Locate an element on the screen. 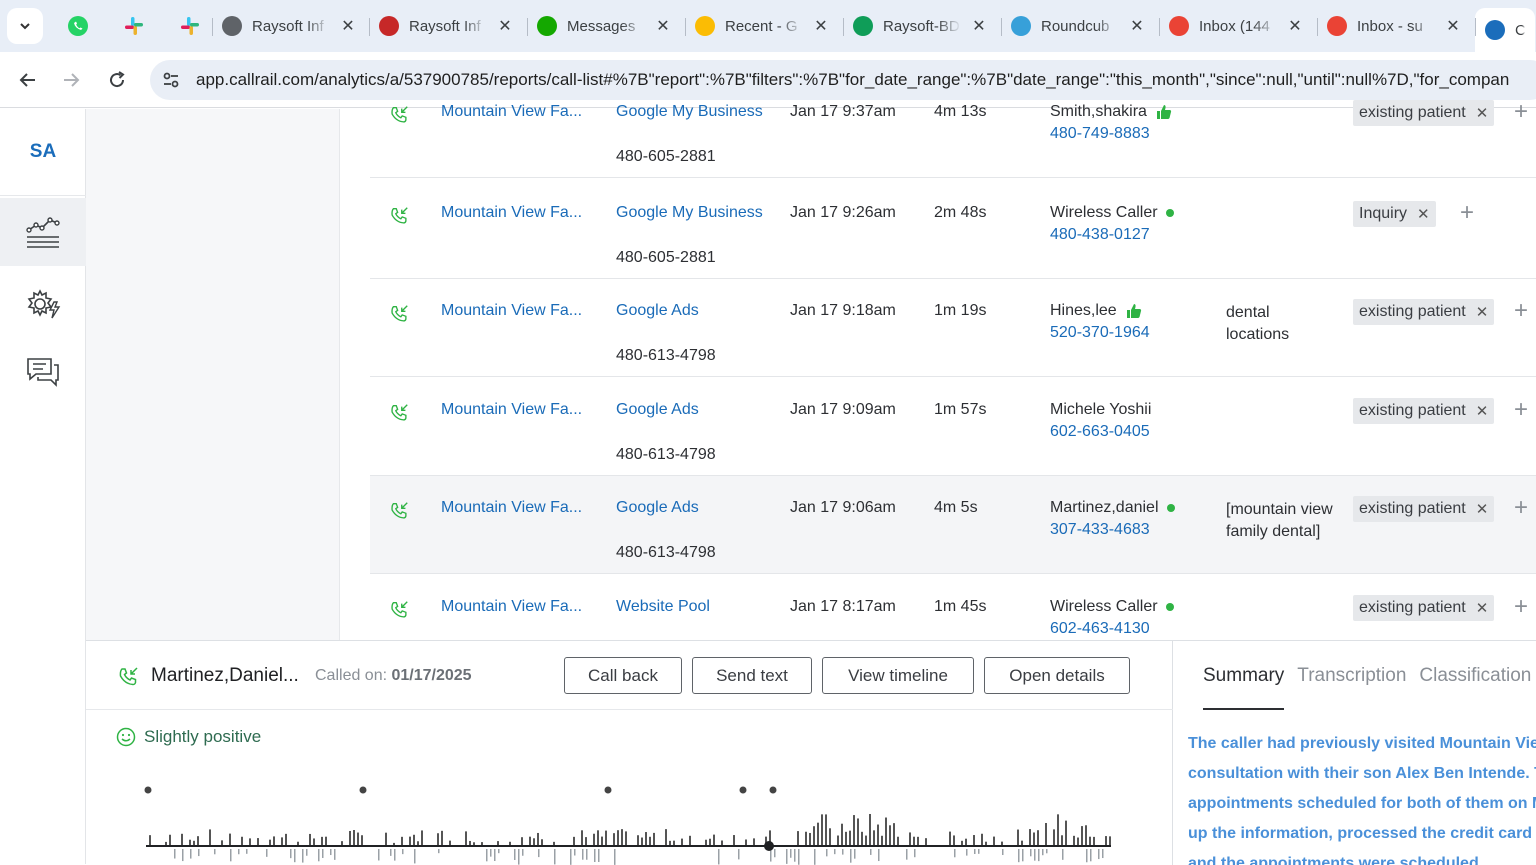  tab-title: Raysoft Inf is located at coordinates (445, 26).